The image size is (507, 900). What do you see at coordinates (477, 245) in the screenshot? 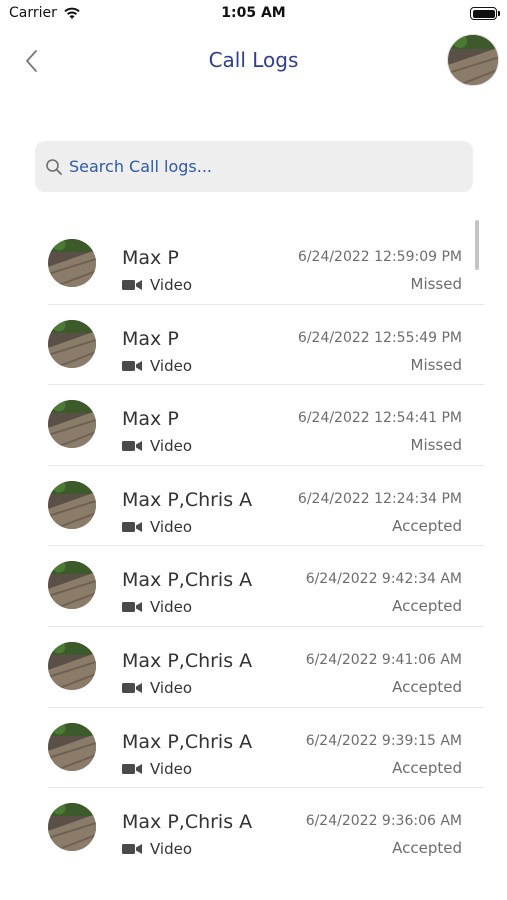
I see `scrollbar` at bounding box center [477, 245].